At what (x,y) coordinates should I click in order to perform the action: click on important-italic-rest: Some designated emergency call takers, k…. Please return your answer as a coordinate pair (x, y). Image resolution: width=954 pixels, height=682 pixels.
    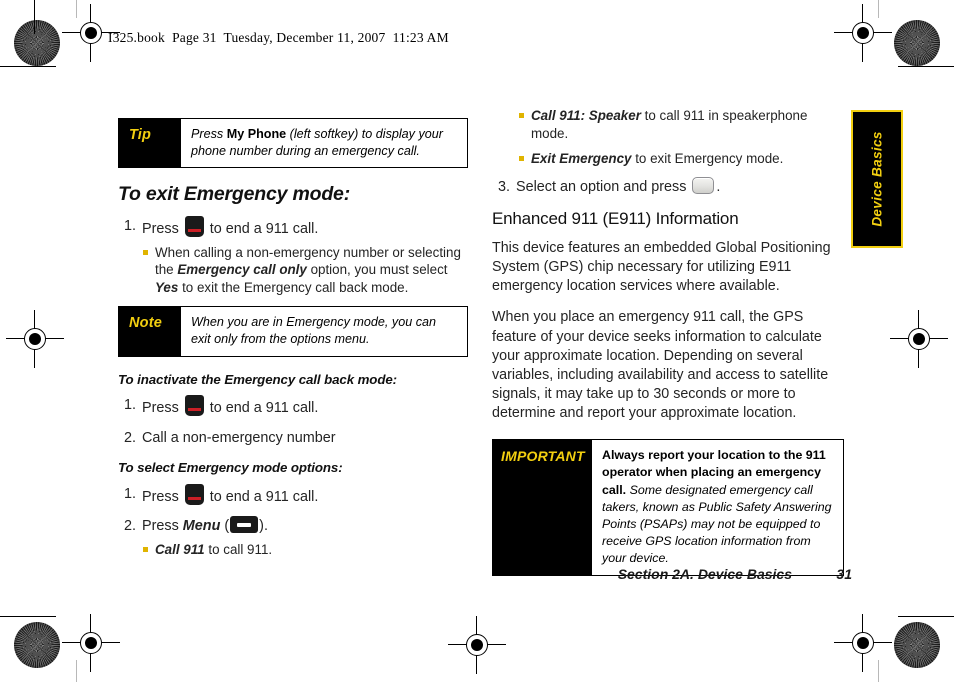
    Looking at the image, I should click on (717, 524).